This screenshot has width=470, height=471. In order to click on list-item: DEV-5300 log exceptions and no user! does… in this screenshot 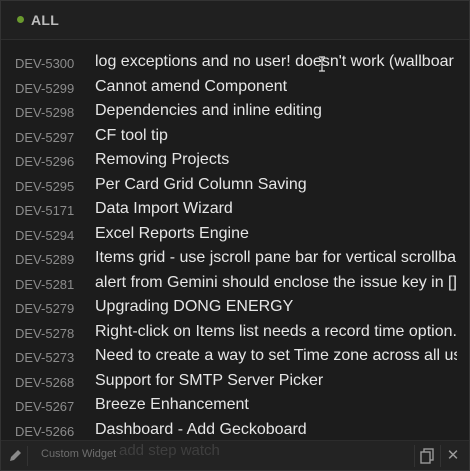, I will do `click(235, 63)`.